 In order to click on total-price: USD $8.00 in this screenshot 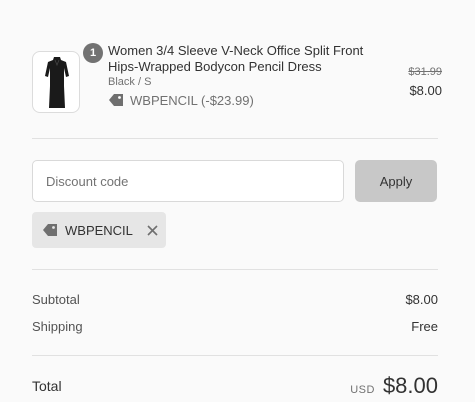, I will do `click(394, 386)`.